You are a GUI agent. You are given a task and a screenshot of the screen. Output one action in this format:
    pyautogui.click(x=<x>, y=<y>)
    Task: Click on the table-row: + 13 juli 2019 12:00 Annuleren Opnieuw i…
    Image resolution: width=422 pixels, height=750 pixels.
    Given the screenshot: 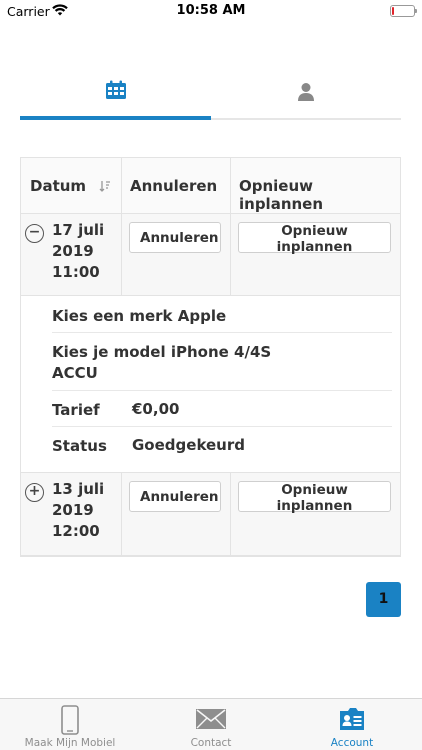 What is the action you would take?
    pyautogui.click(x=210, y=514)
    